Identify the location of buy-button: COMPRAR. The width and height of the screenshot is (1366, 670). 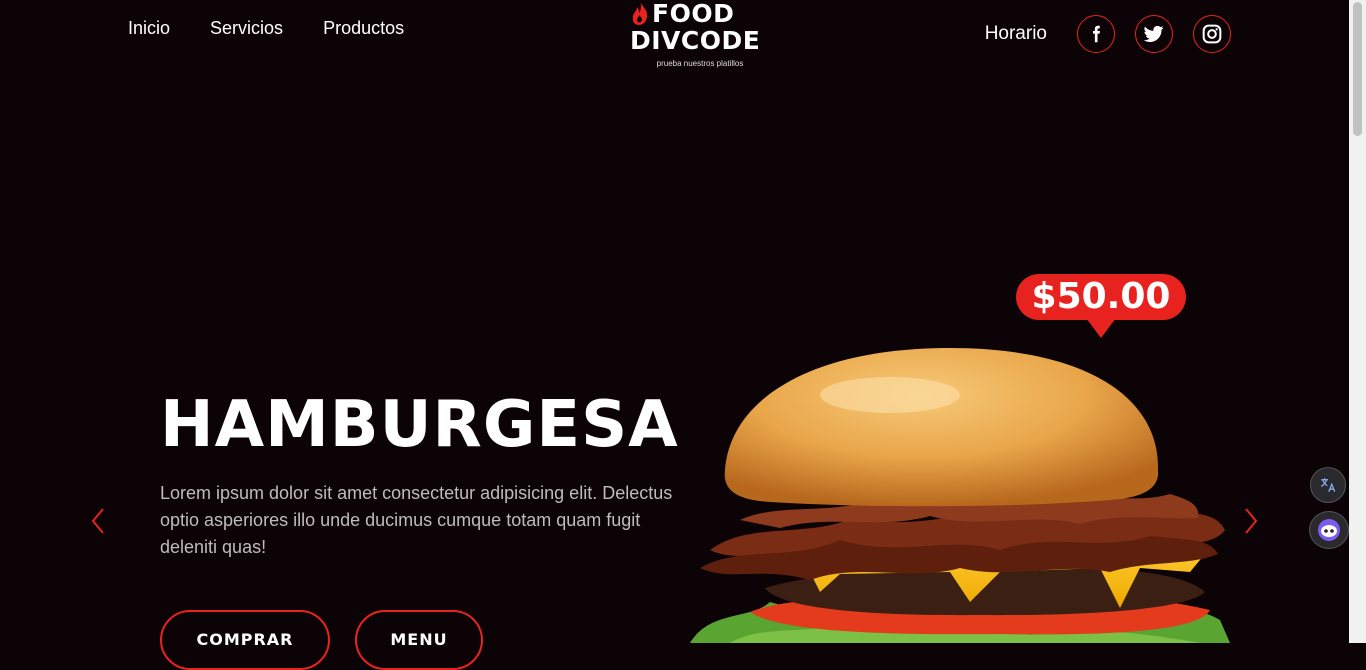
(245, 640).